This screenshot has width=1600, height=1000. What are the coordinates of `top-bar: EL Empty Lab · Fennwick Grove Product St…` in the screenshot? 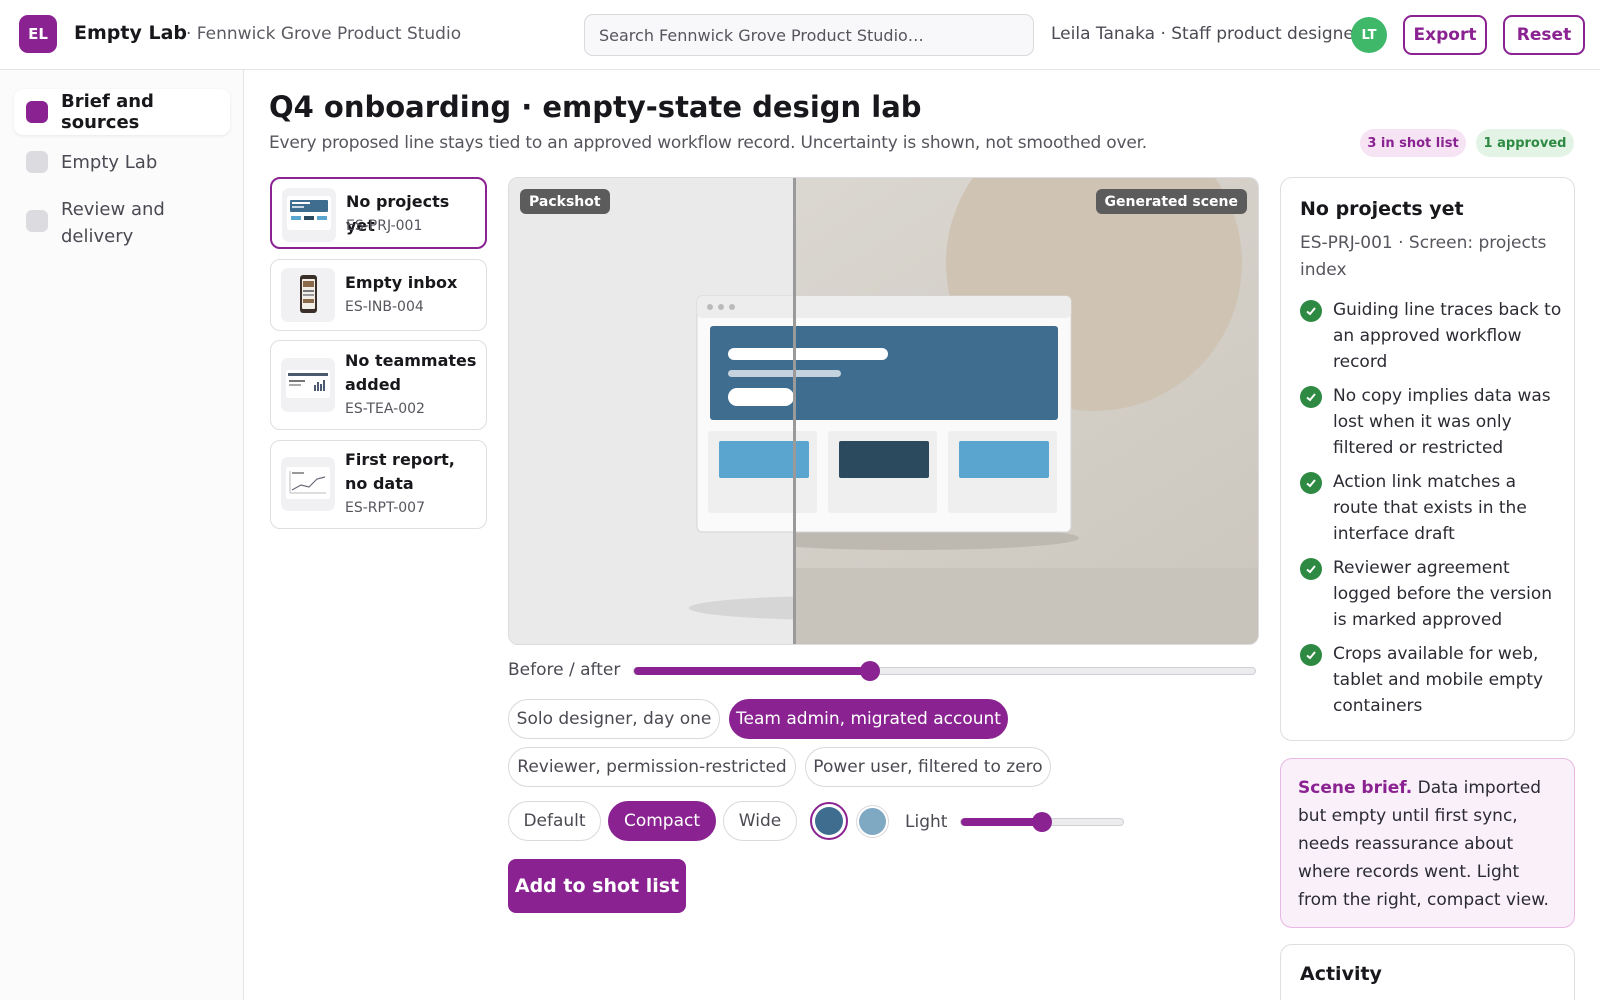 It's located at (800, 35).